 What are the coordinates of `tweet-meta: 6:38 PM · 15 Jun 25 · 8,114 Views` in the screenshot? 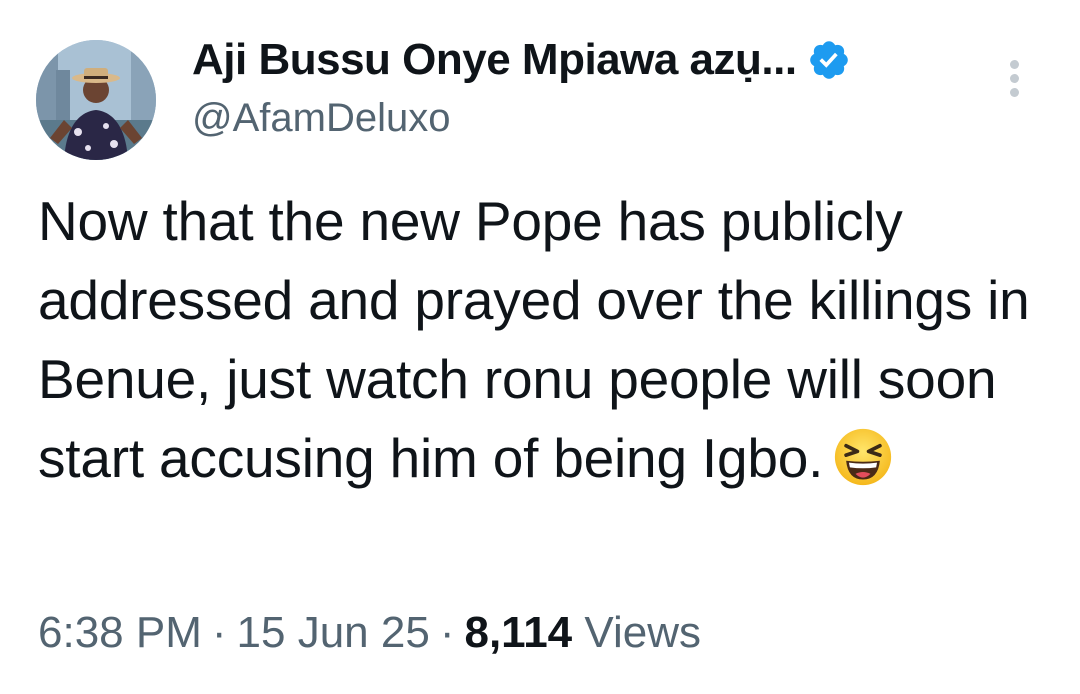 It's located at (369, 633).